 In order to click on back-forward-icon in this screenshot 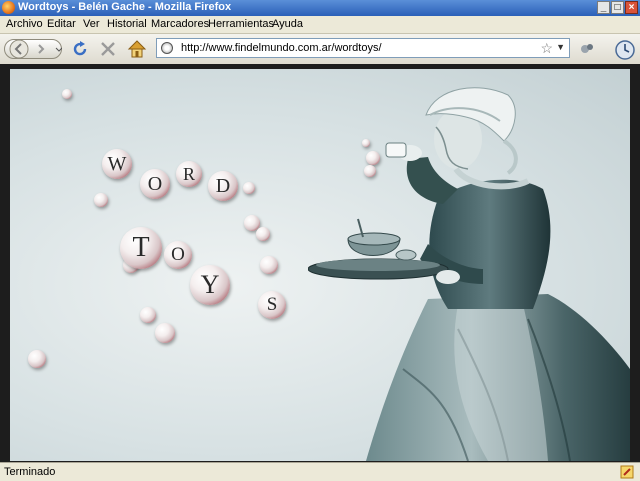, I will do `click(33, 49)`.